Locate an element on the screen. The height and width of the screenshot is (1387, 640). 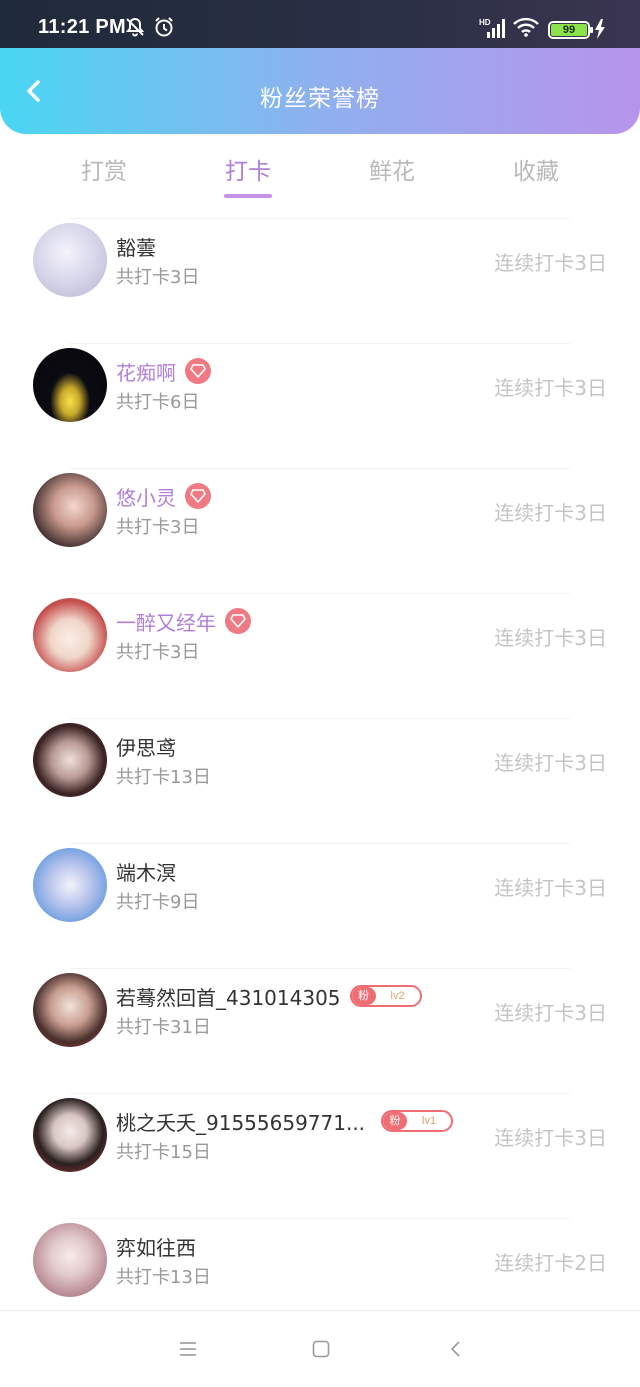
fan-name: 豁蕓 is located at coordinates (136, 246).